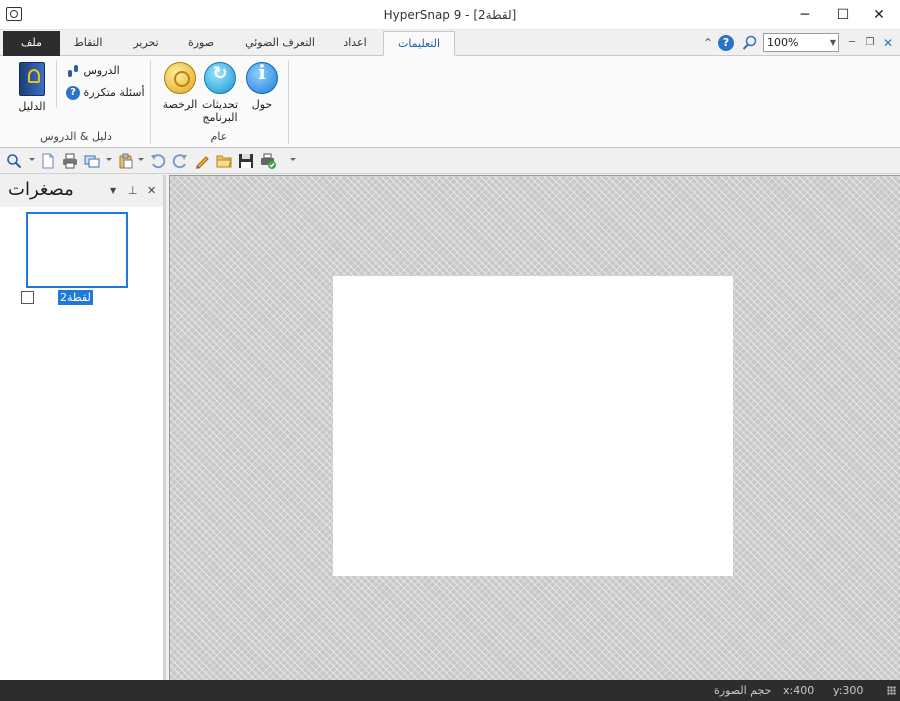  I want to click on printer-check-icon, so click(268, 161).